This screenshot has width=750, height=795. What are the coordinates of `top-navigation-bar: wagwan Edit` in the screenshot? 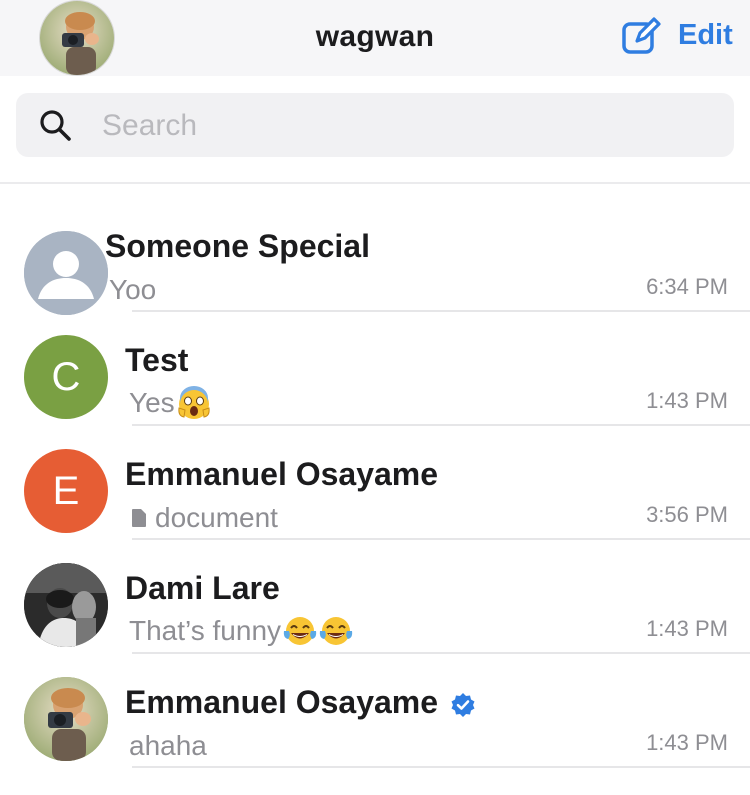 It's located at (375, 38).